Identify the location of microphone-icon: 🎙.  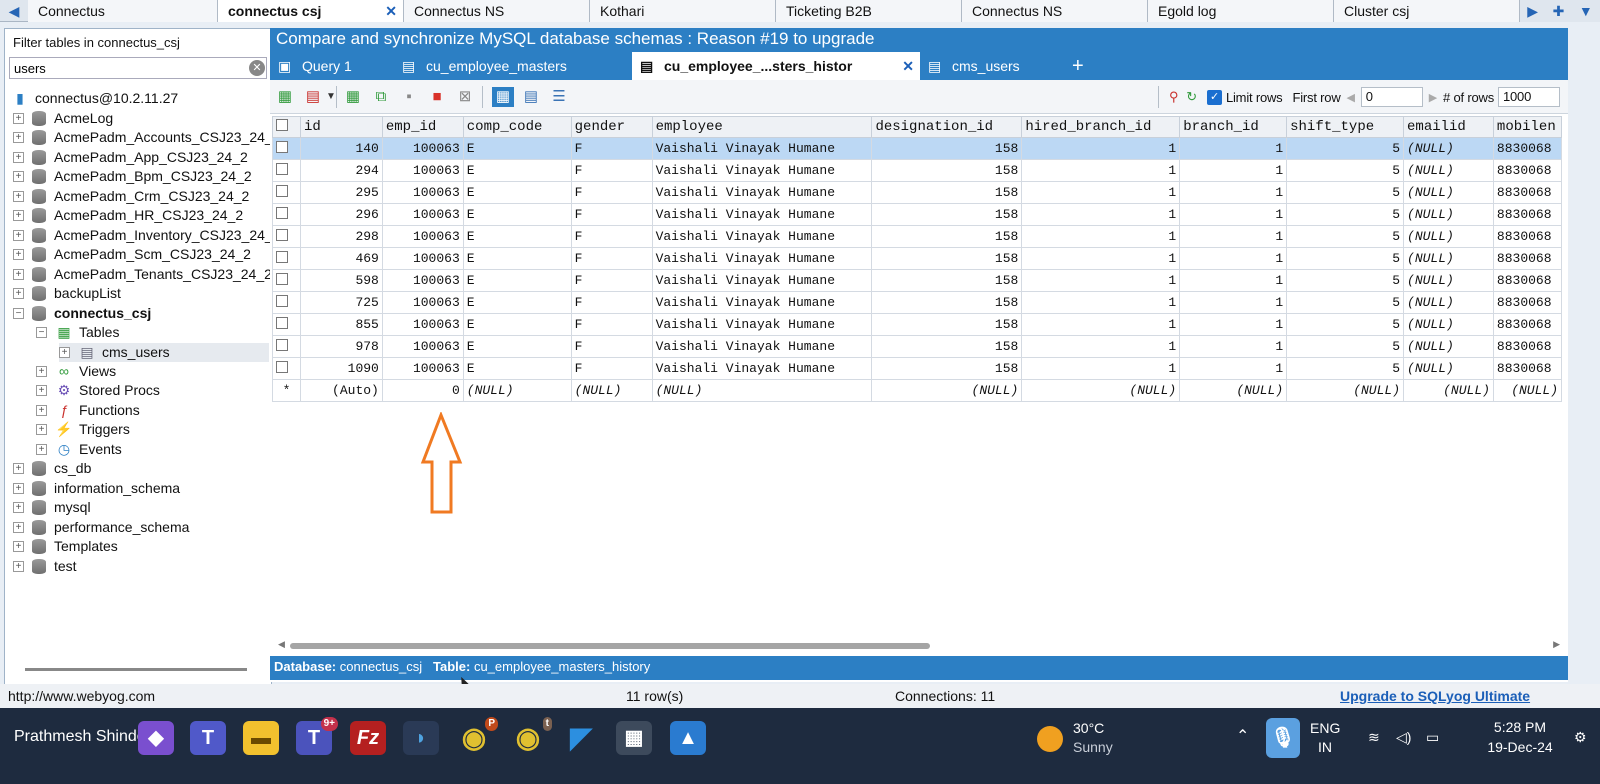
(1283, 738).